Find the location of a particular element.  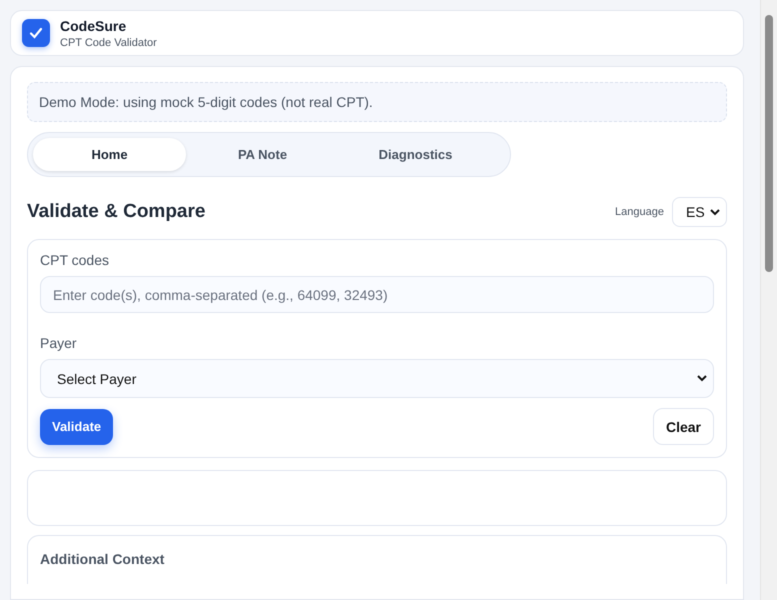

language-select: ES is located at coordinates (699, 212).